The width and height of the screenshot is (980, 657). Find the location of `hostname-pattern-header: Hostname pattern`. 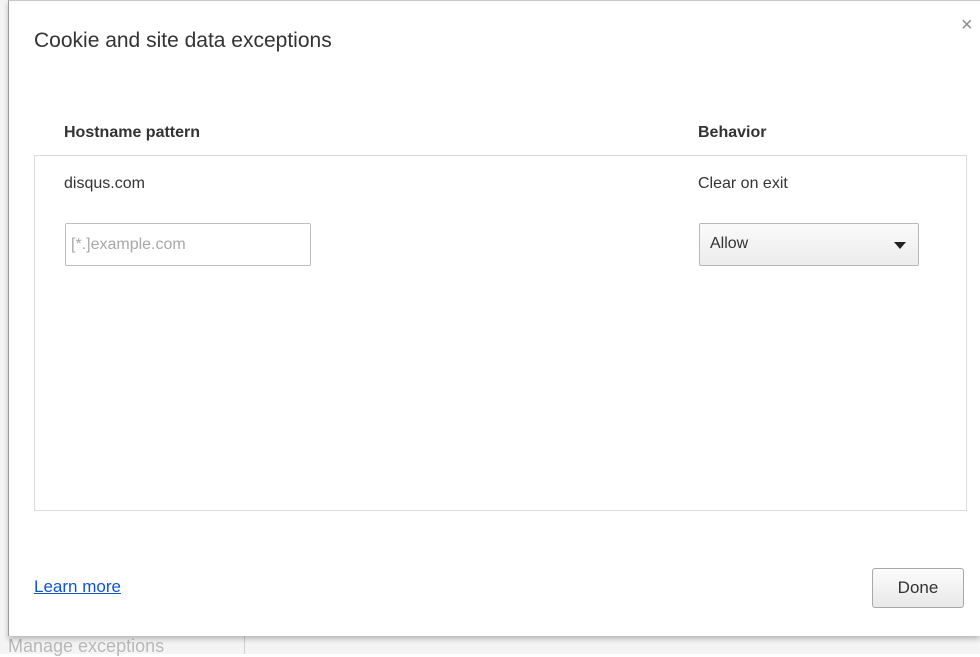

hostname-pattern-header: Hostname pattern is located at coordinates (132, 132).